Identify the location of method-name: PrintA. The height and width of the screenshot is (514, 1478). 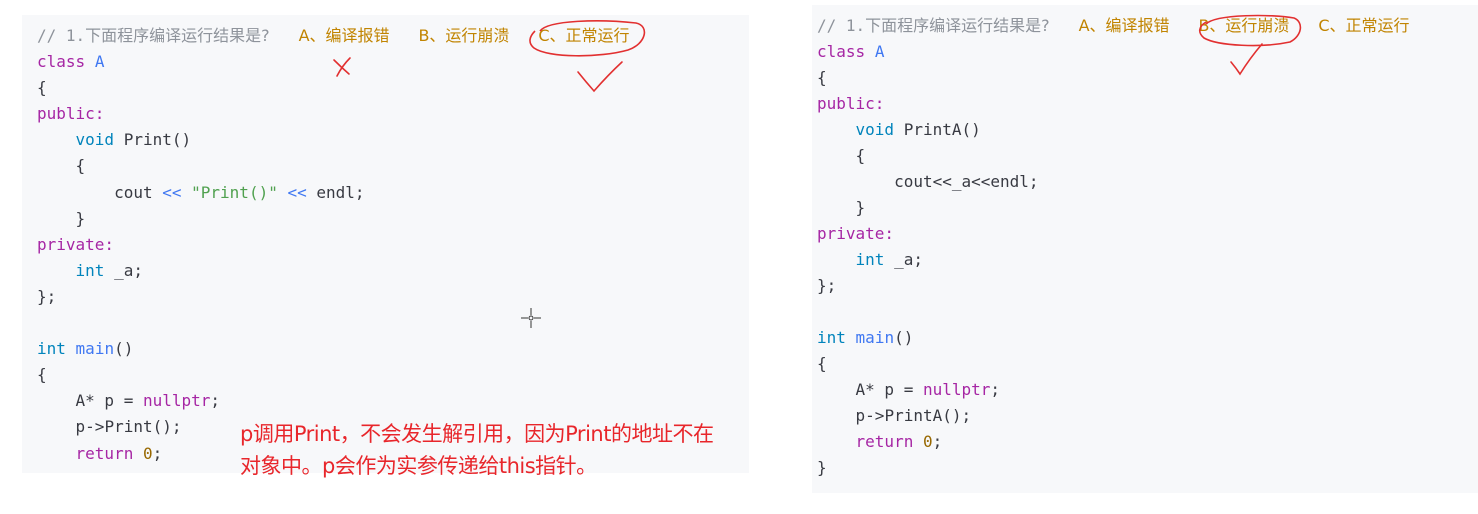
(932, 129).